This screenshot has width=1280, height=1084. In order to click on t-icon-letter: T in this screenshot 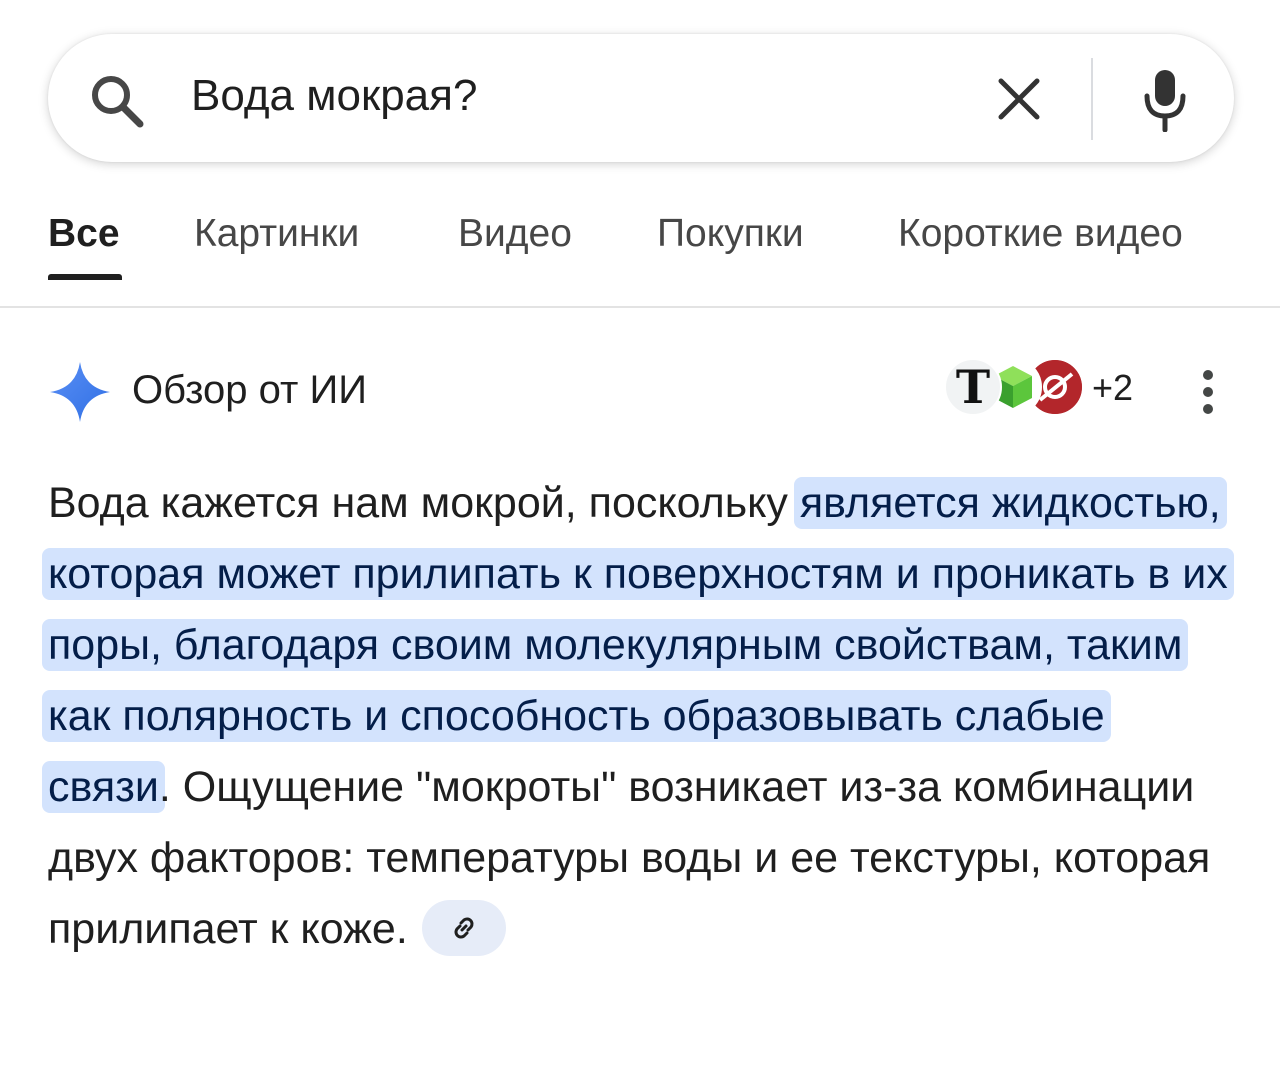, I will do `click(973, 387)`.